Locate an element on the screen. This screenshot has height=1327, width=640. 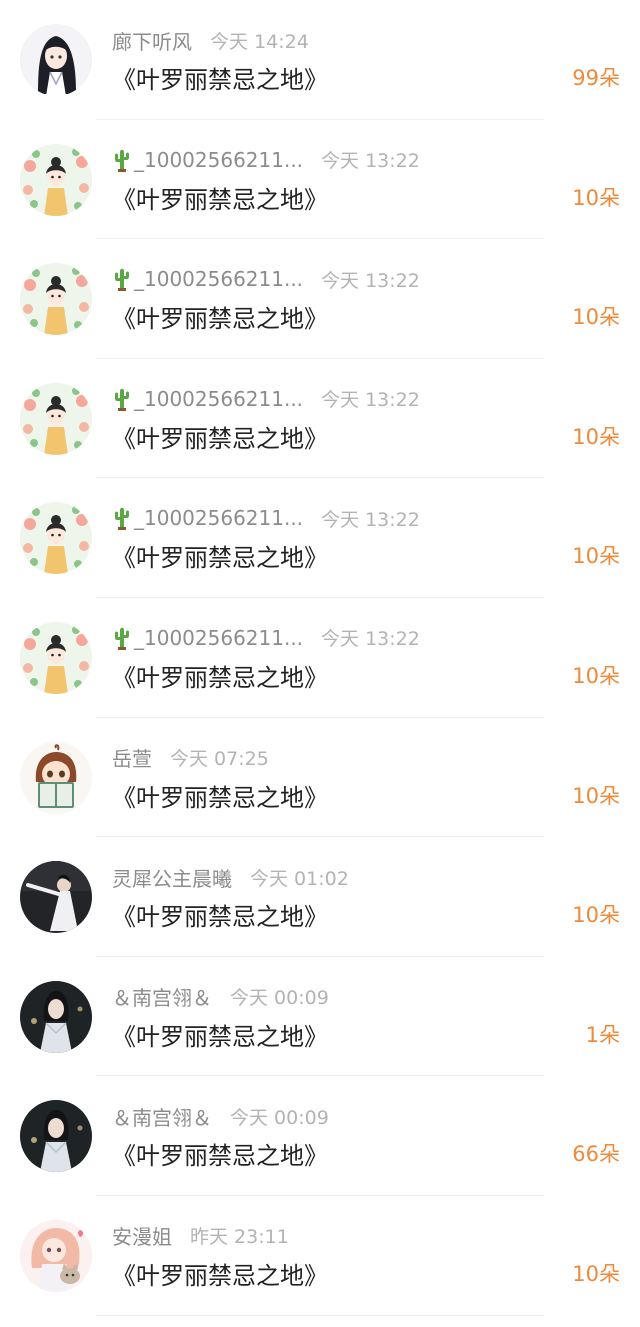
item-meta: 廊下听风 今天 14:24 is located at coordinates (210, 40).